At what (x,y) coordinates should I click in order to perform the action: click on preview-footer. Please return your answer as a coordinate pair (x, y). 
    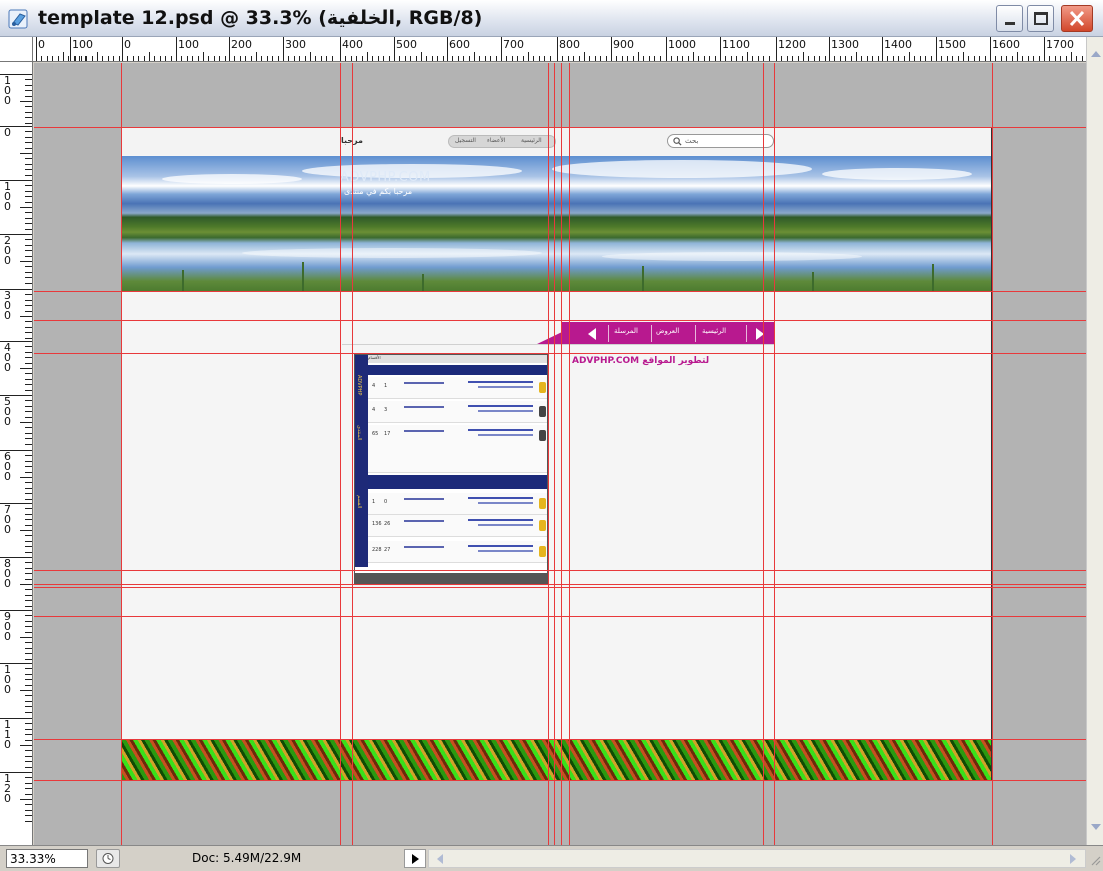
    Looking at the image, I should click on (451, 578).